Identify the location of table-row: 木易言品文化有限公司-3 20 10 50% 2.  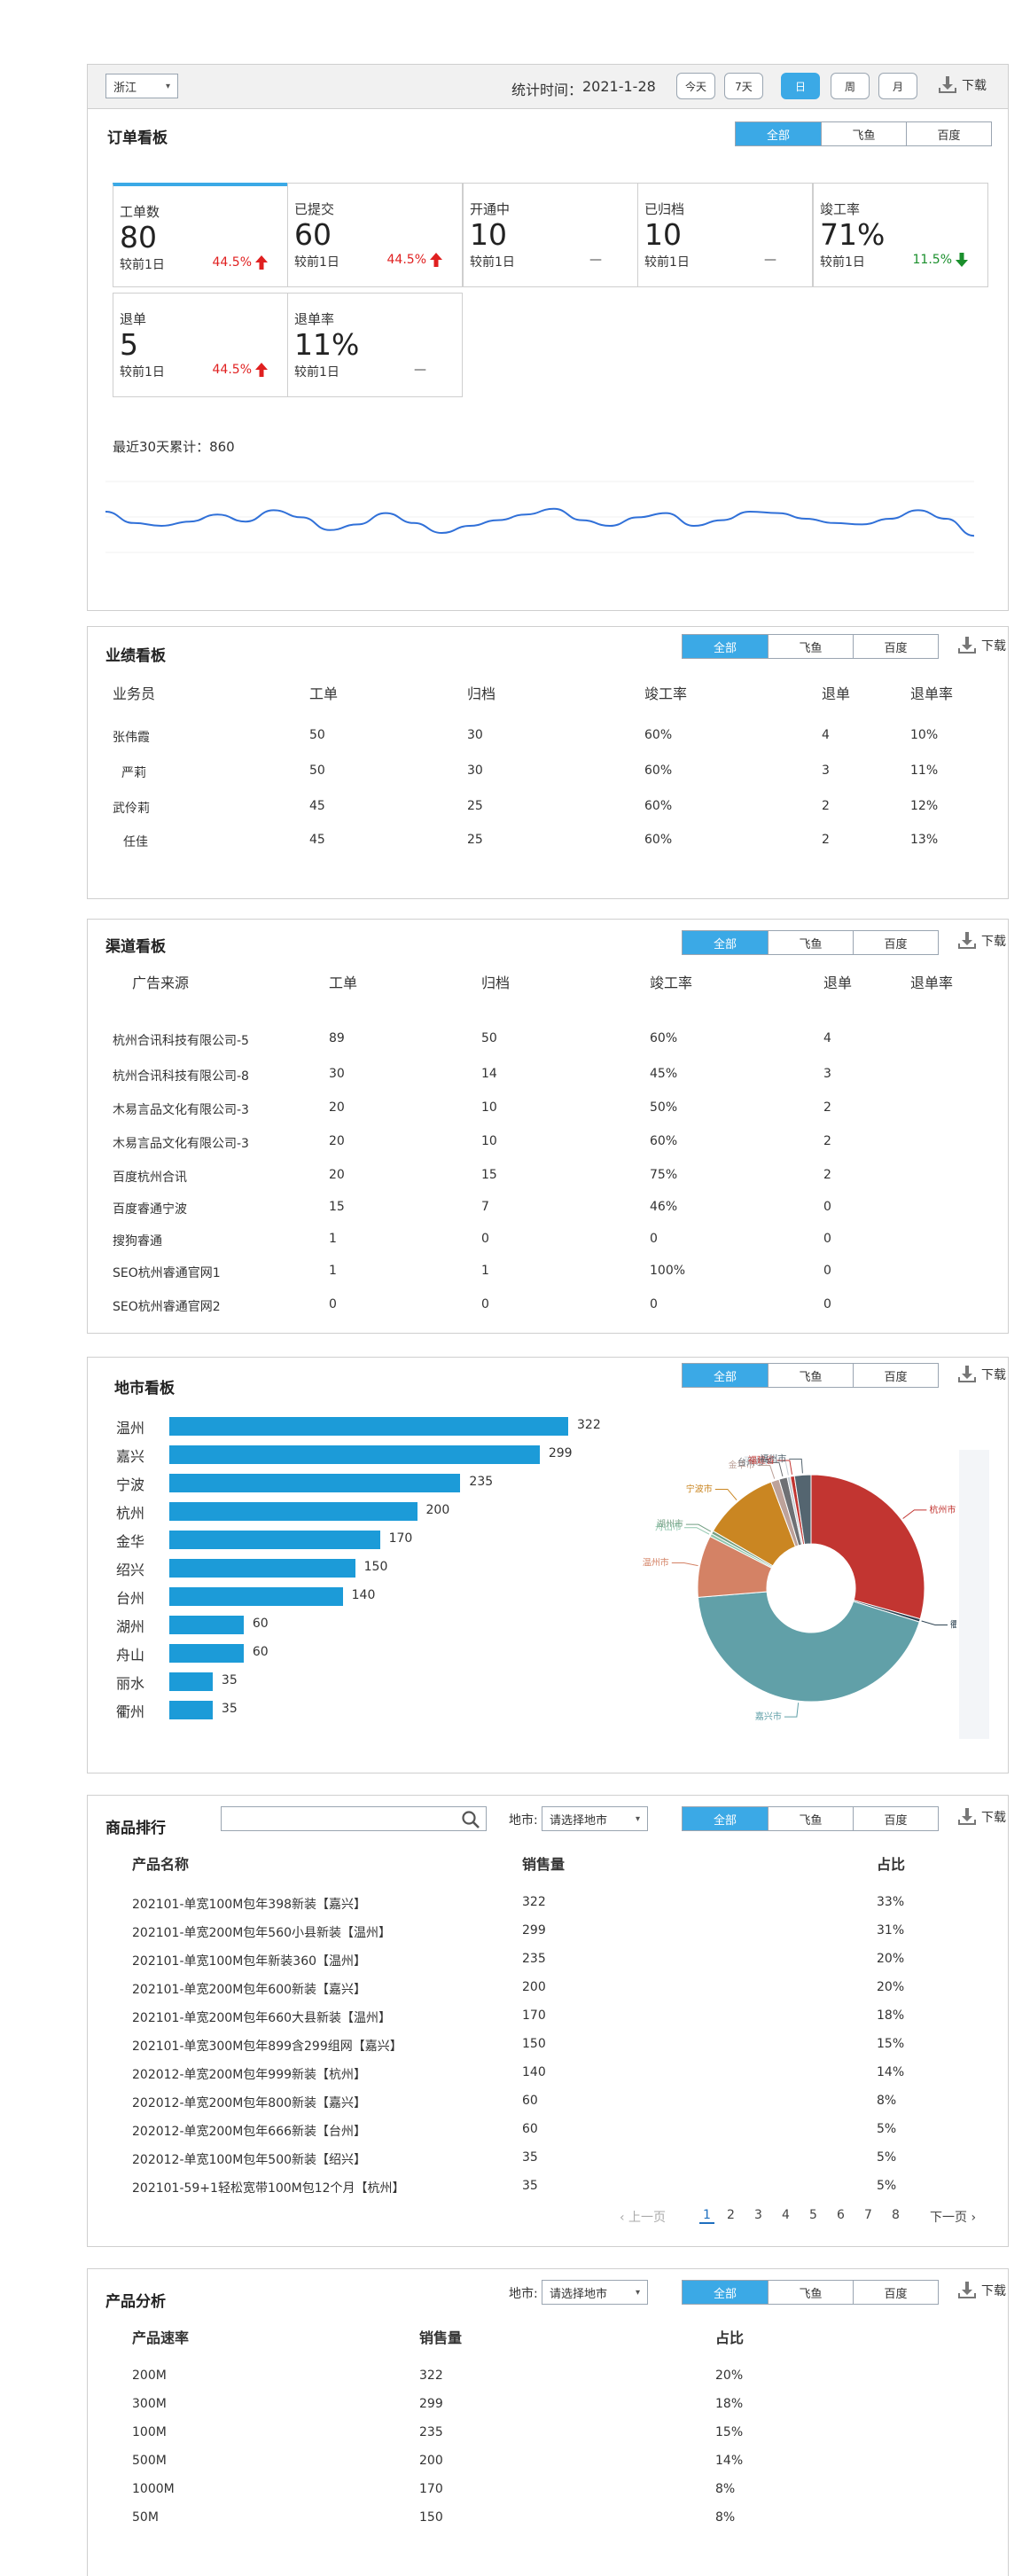
(548, 1111).